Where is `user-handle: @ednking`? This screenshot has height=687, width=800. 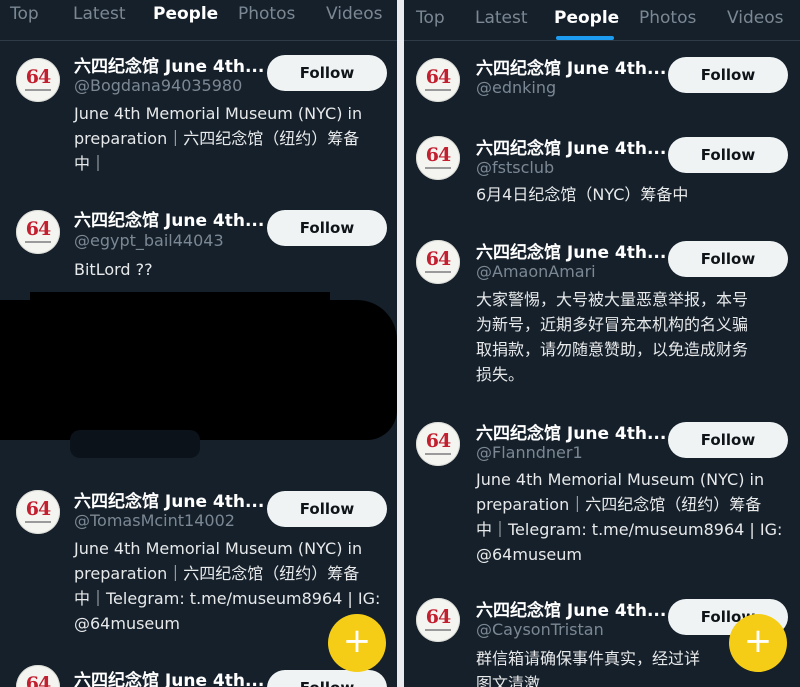
user-handle: @ednking is located at coordinates (516, 87).